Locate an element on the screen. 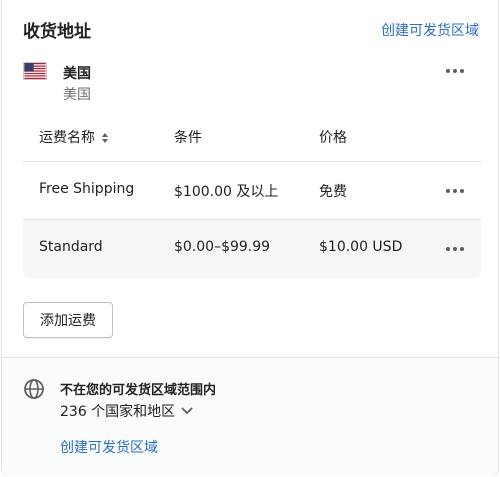  card-title: 收货地址 is located at coordinates (57, 32).